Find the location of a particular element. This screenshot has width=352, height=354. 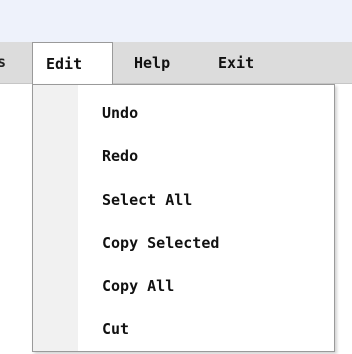

window-top-area is located at coordinates (176, 21).